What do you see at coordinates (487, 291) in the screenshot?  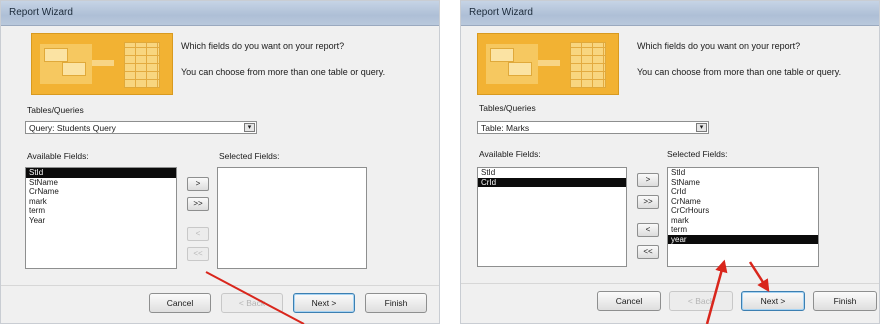 I see `annotation-arrows` at bounding box center [487, 291].